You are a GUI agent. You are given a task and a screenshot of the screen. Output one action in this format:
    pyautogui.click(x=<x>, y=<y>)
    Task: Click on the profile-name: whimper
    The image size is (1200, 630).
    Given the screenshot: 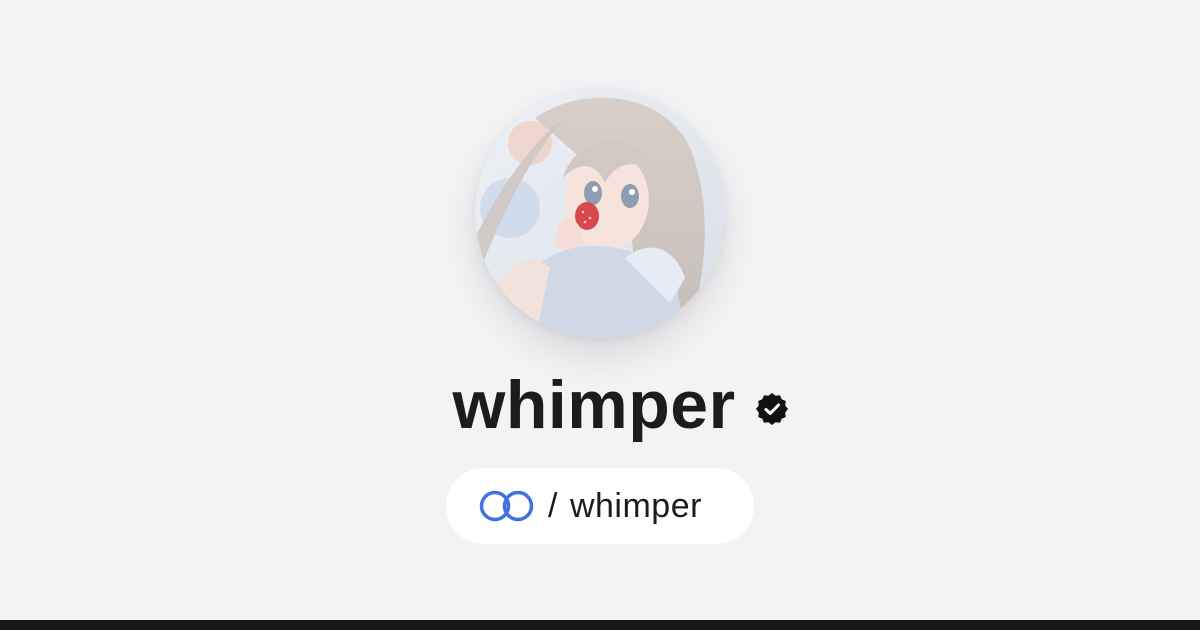 What is the action you would take?
    pyautogui.click(x=594, y=405)
    